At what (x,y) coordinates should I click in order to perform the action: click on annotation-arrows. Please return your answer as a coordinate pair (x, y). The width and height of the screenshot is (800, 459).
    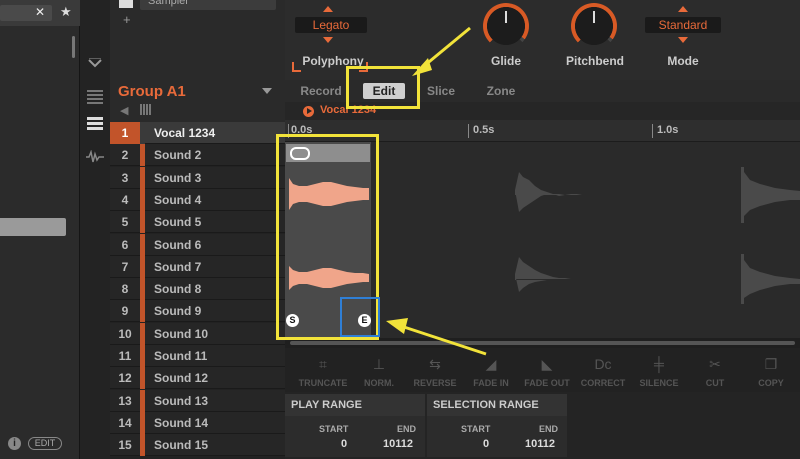
    Looking at the image, I should click on (436, 191).